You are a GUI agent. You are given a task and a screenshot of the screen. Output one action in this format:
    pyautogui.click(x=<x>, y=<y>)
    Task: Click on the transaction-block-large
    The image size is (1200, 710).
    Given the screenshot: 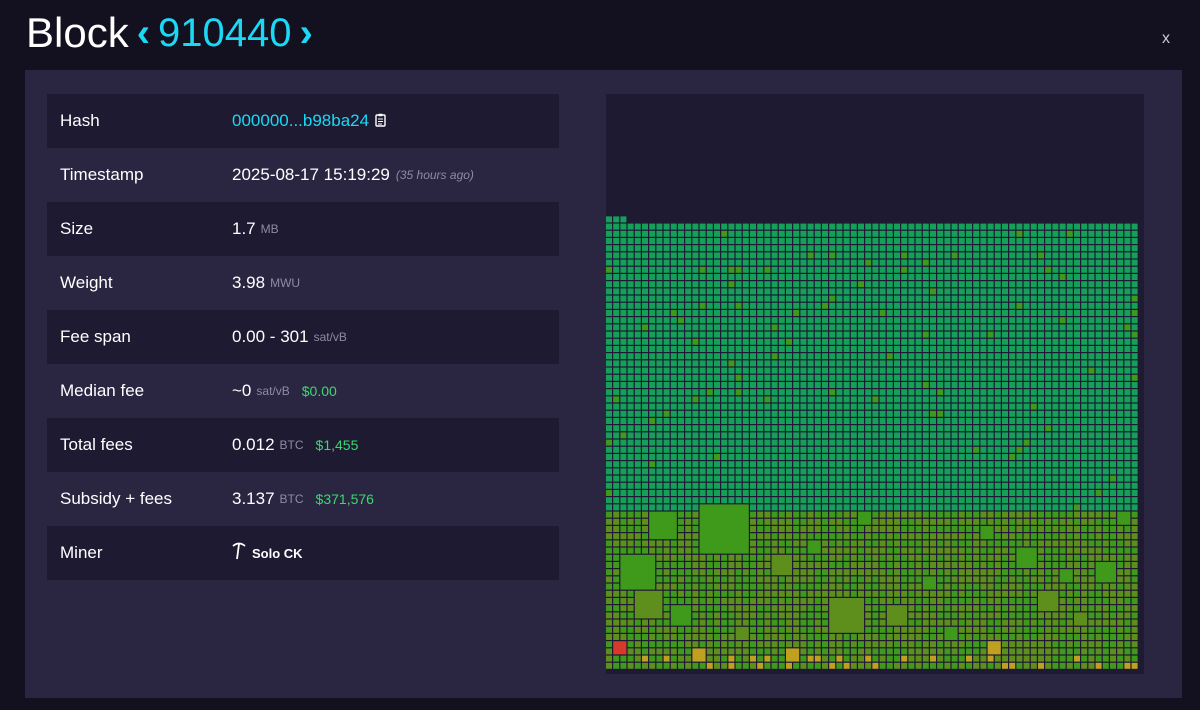 What is the action you would take?
    pyautogui.click(x=929, y=583)
    